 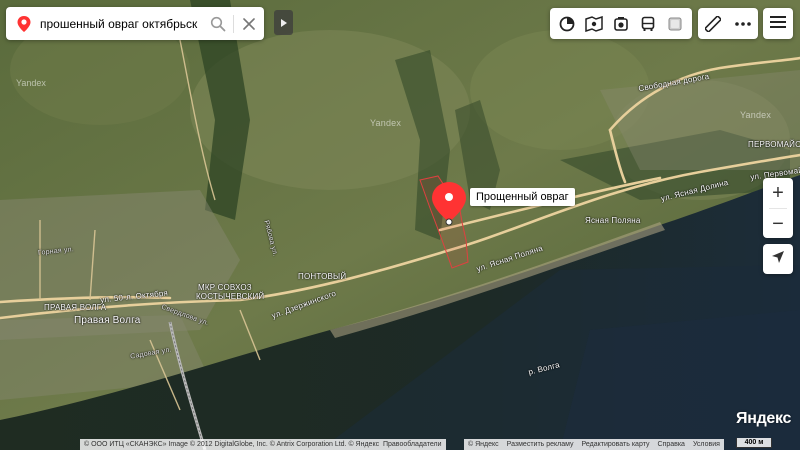 What do you see at coordinates (249, 23) in the screenshot?
I see `close-icon` at bounding box center [249, 23].